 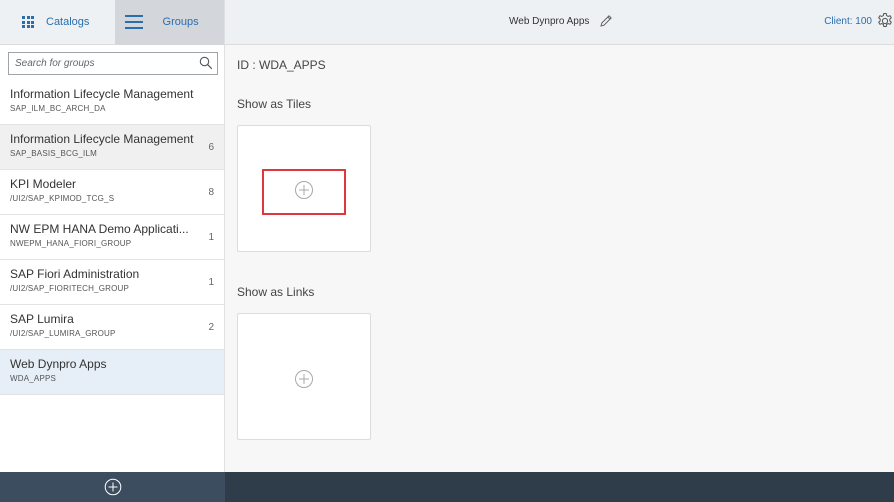 I want to click on group-id: SAP_BASIS_BCG_ILM, so click(x=53, y=153).